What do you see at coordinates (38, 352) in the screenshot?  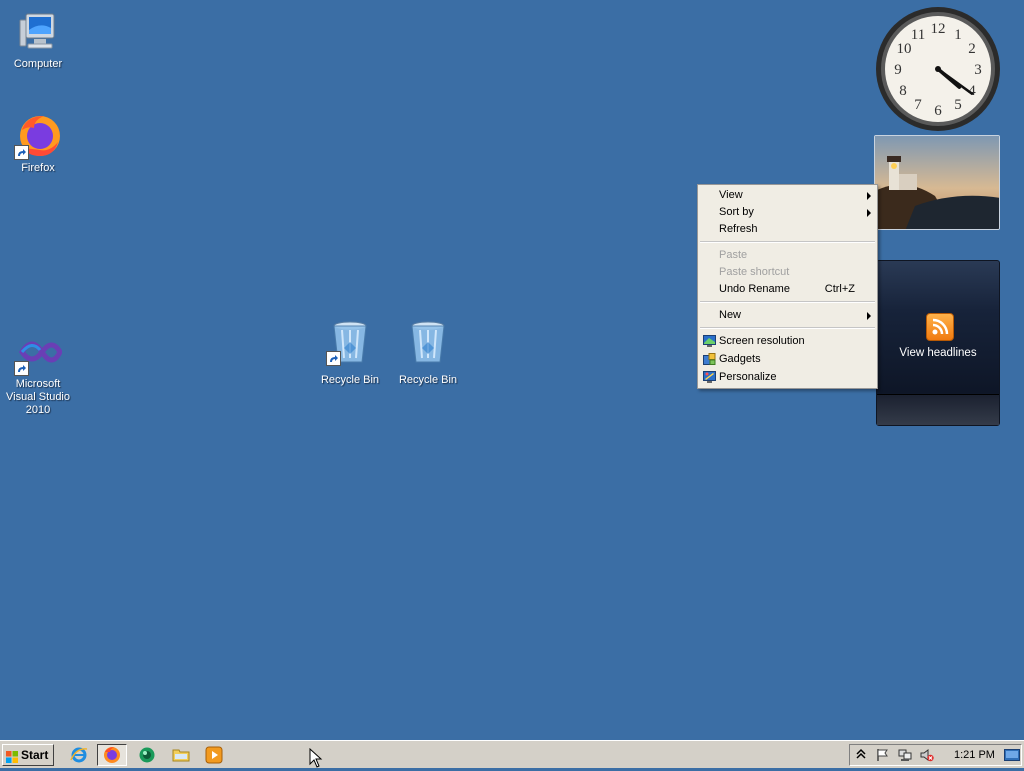 I see `visual-studio-icon` at bounding box center [38, 352].